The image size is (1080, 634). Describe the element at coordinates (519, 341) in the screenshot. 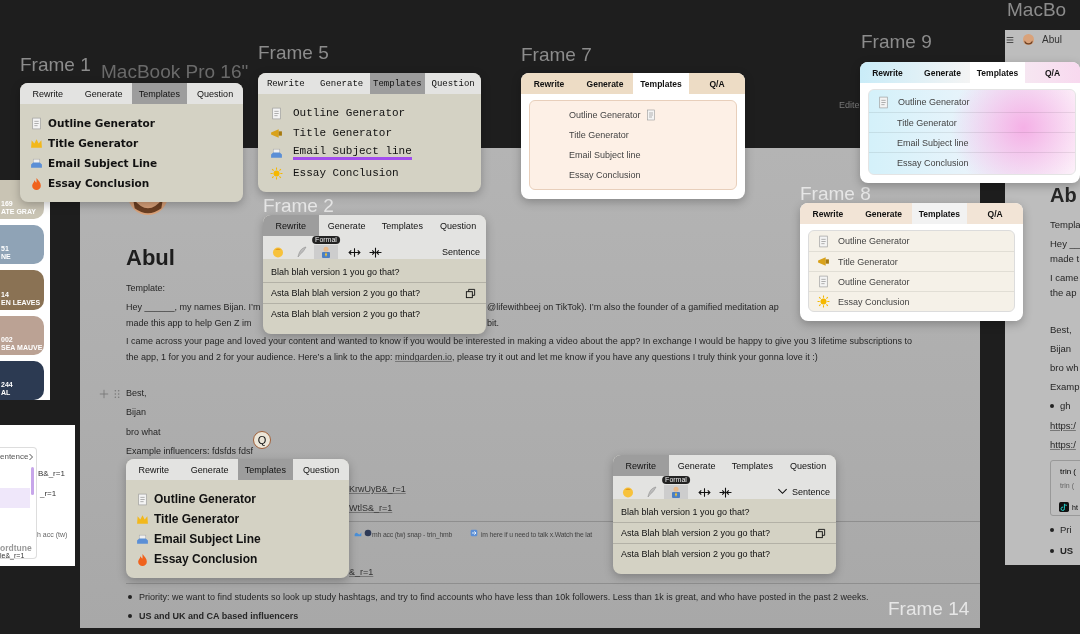

I see `text-line: I came across your page and loved your content and wanted to know if you would be interested in making a video about the app? In exchange I would be happy to give you 3 lifetime subscriptions to` at that location.